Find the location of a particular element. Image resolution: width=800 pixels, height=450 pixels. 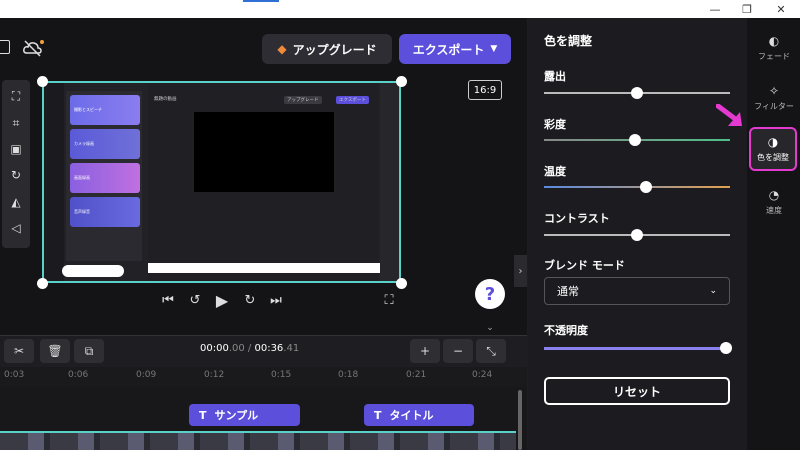

rail-item-speed: ◔ 速度 is located at coordinates (774, 202).